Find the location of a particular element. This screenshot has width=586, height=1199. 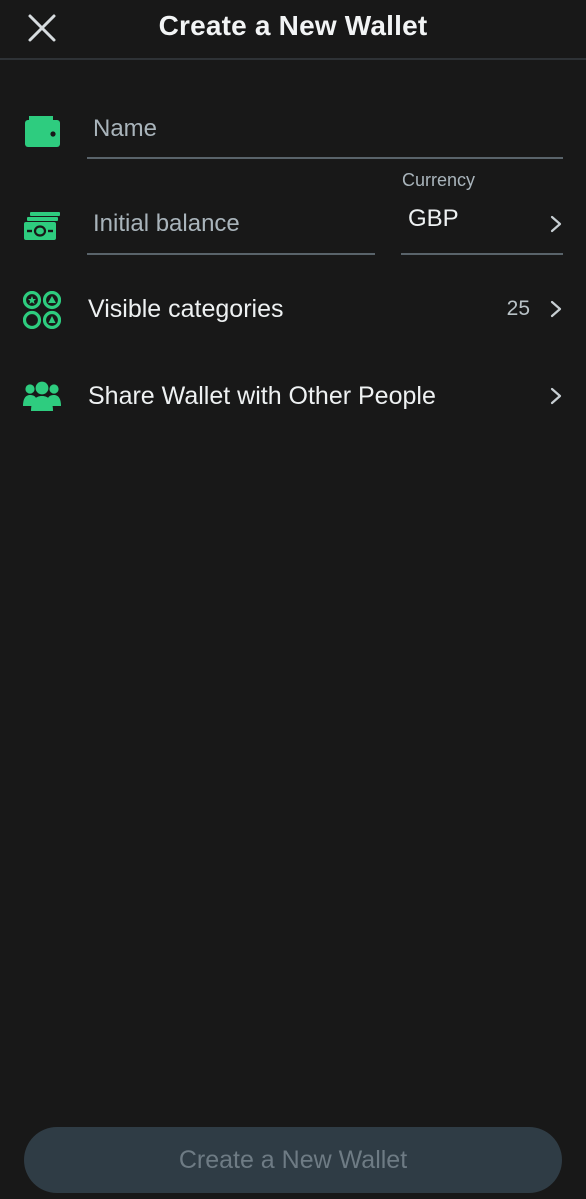

currency-value: GBP is located at coordinates (433, 218).